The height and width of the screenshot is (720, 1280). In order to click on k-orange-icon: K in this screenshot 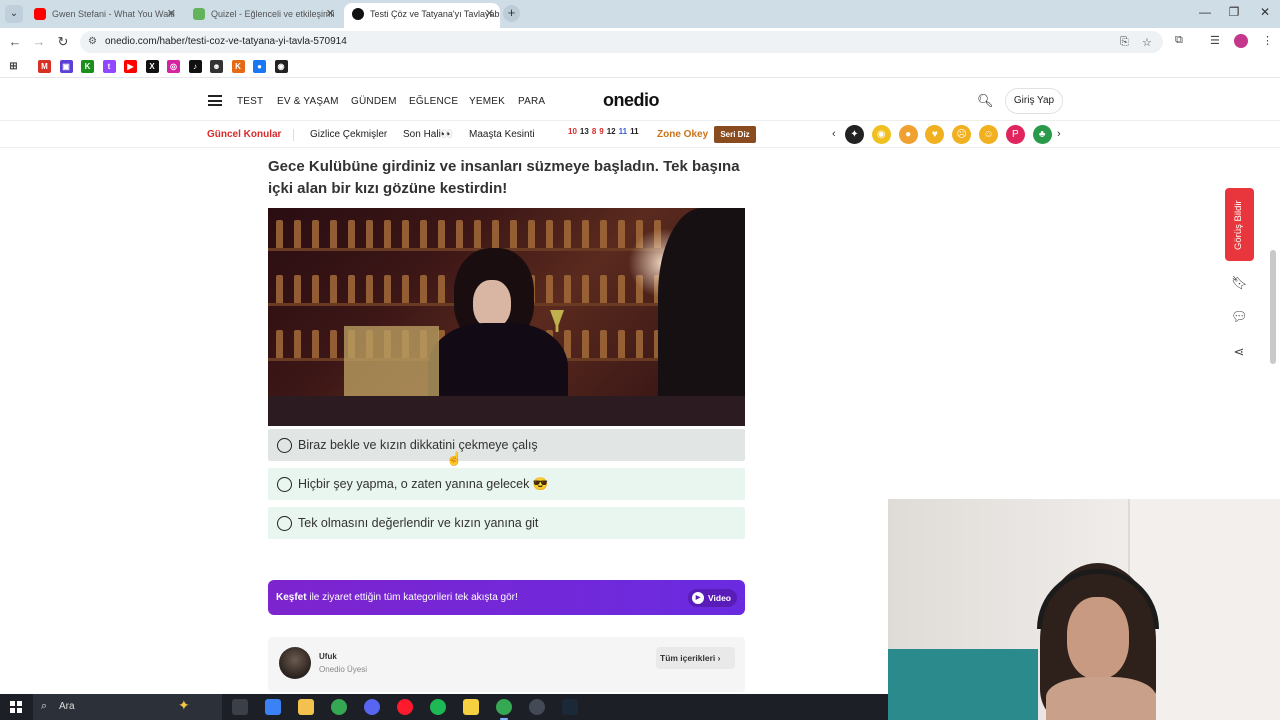, I will do `click(238, 66)`.